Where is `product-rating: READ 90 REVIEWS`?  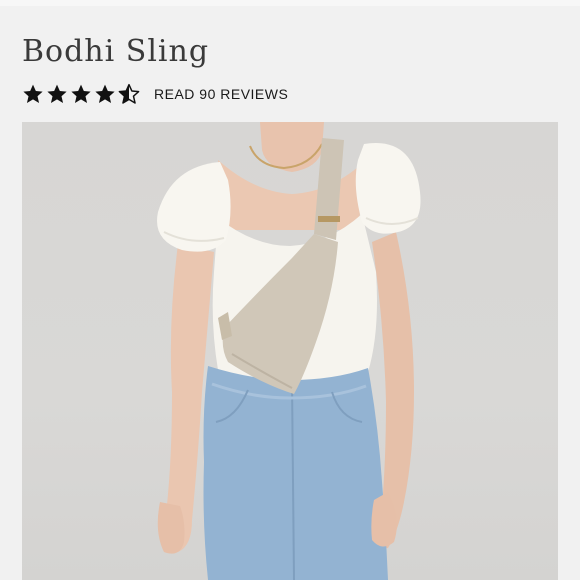 product-rating: READ 90 REVIEWS is located at coordinates (155, 94).